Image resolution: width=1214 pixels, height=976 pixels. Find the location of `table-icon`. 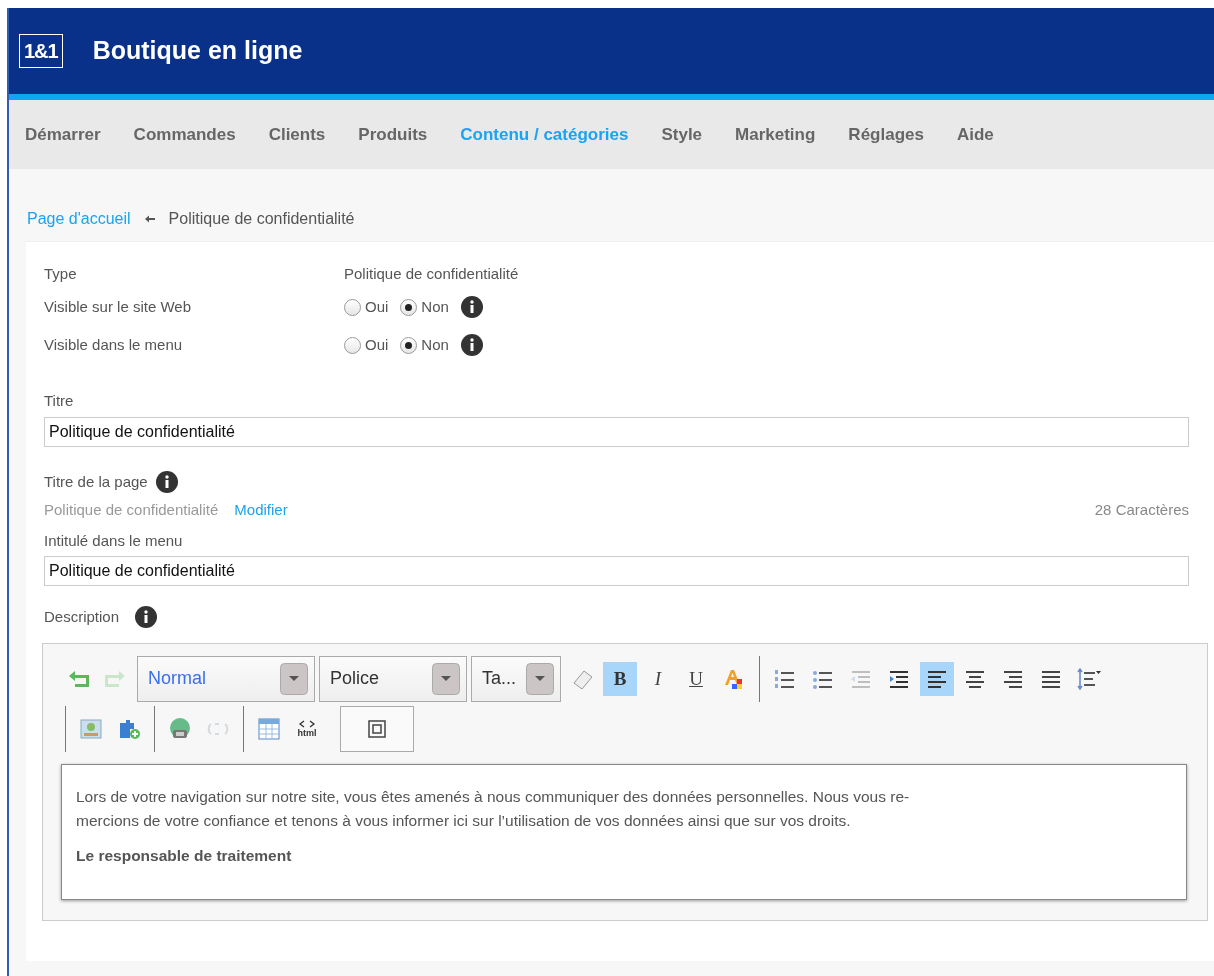

table-icon is located at coordinates (269, 728).